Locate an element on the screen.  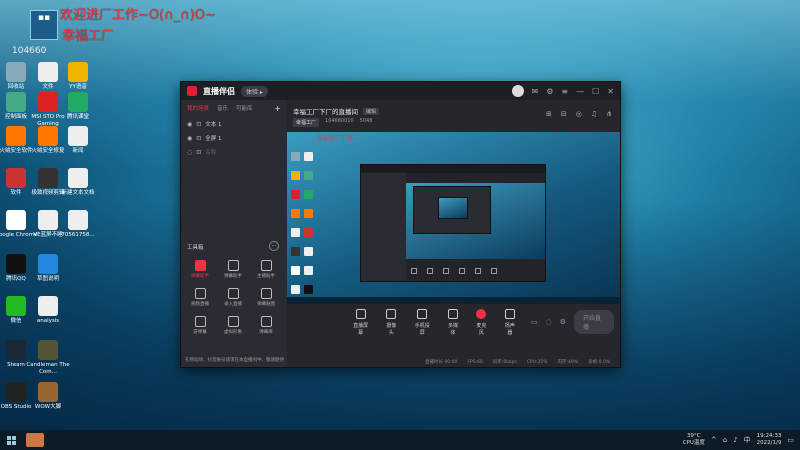
desktop-icon: 草图说明 is located at coordinates (48, 268).